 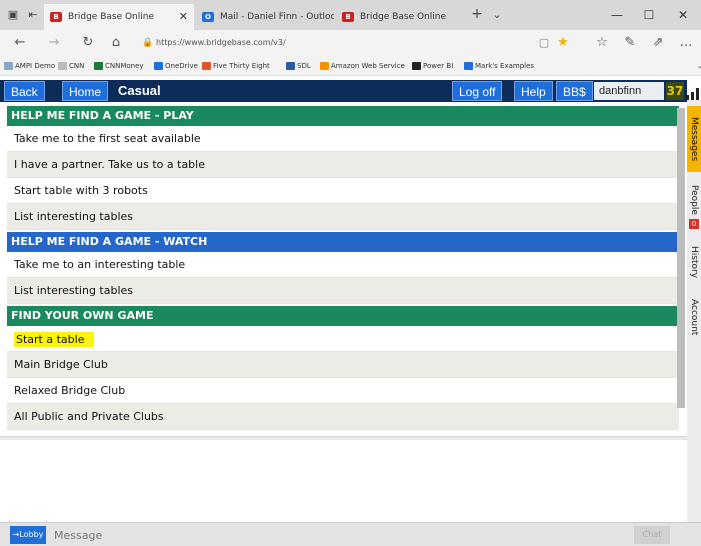 I want to click on chat-button: Chat, so click(x=652, y=535).